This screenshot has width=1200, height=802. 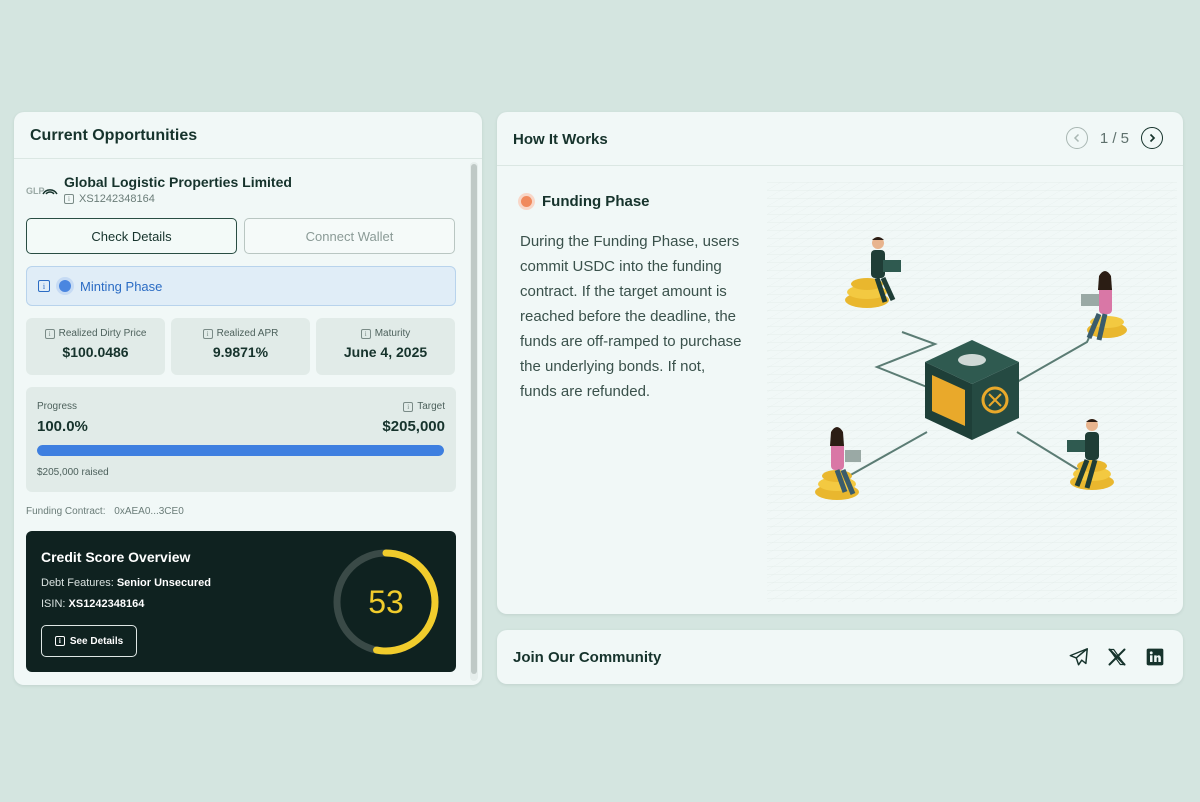 I want to click on see-details-label: See Details, so click(x=96, y=641).